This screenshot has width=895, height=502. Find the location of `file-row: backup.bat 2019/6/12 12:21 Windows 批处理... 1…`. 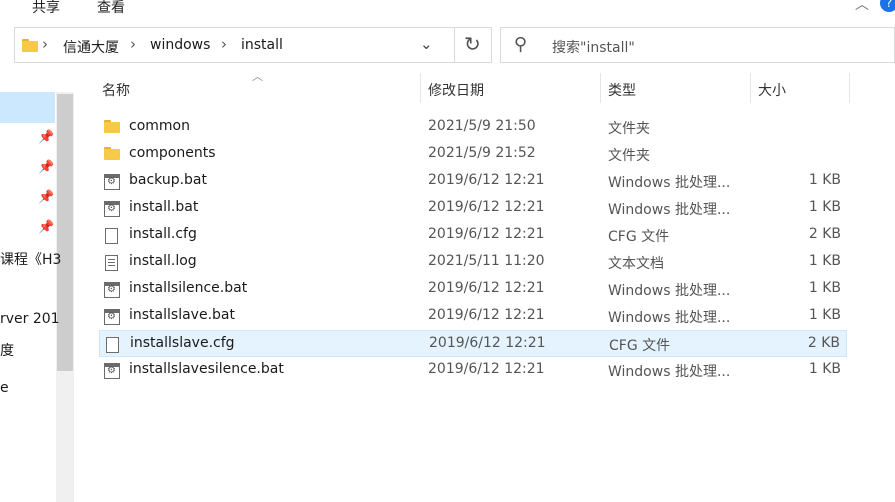

file-row: backup.bat 2019/6/12 12:21 Windows 批处理... 1… is located at coordinates (473, 181).